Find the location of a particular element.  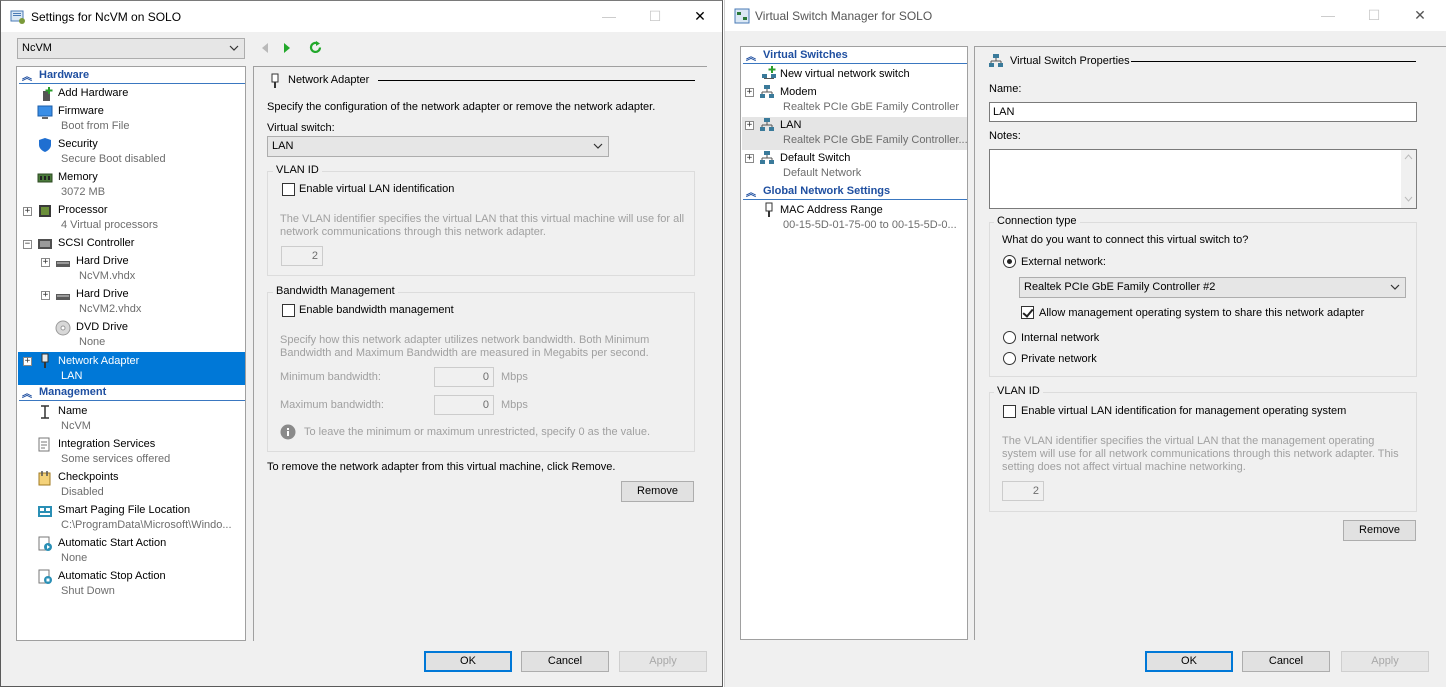

expand-lan-icon: + is located at coordinates (749, 125).